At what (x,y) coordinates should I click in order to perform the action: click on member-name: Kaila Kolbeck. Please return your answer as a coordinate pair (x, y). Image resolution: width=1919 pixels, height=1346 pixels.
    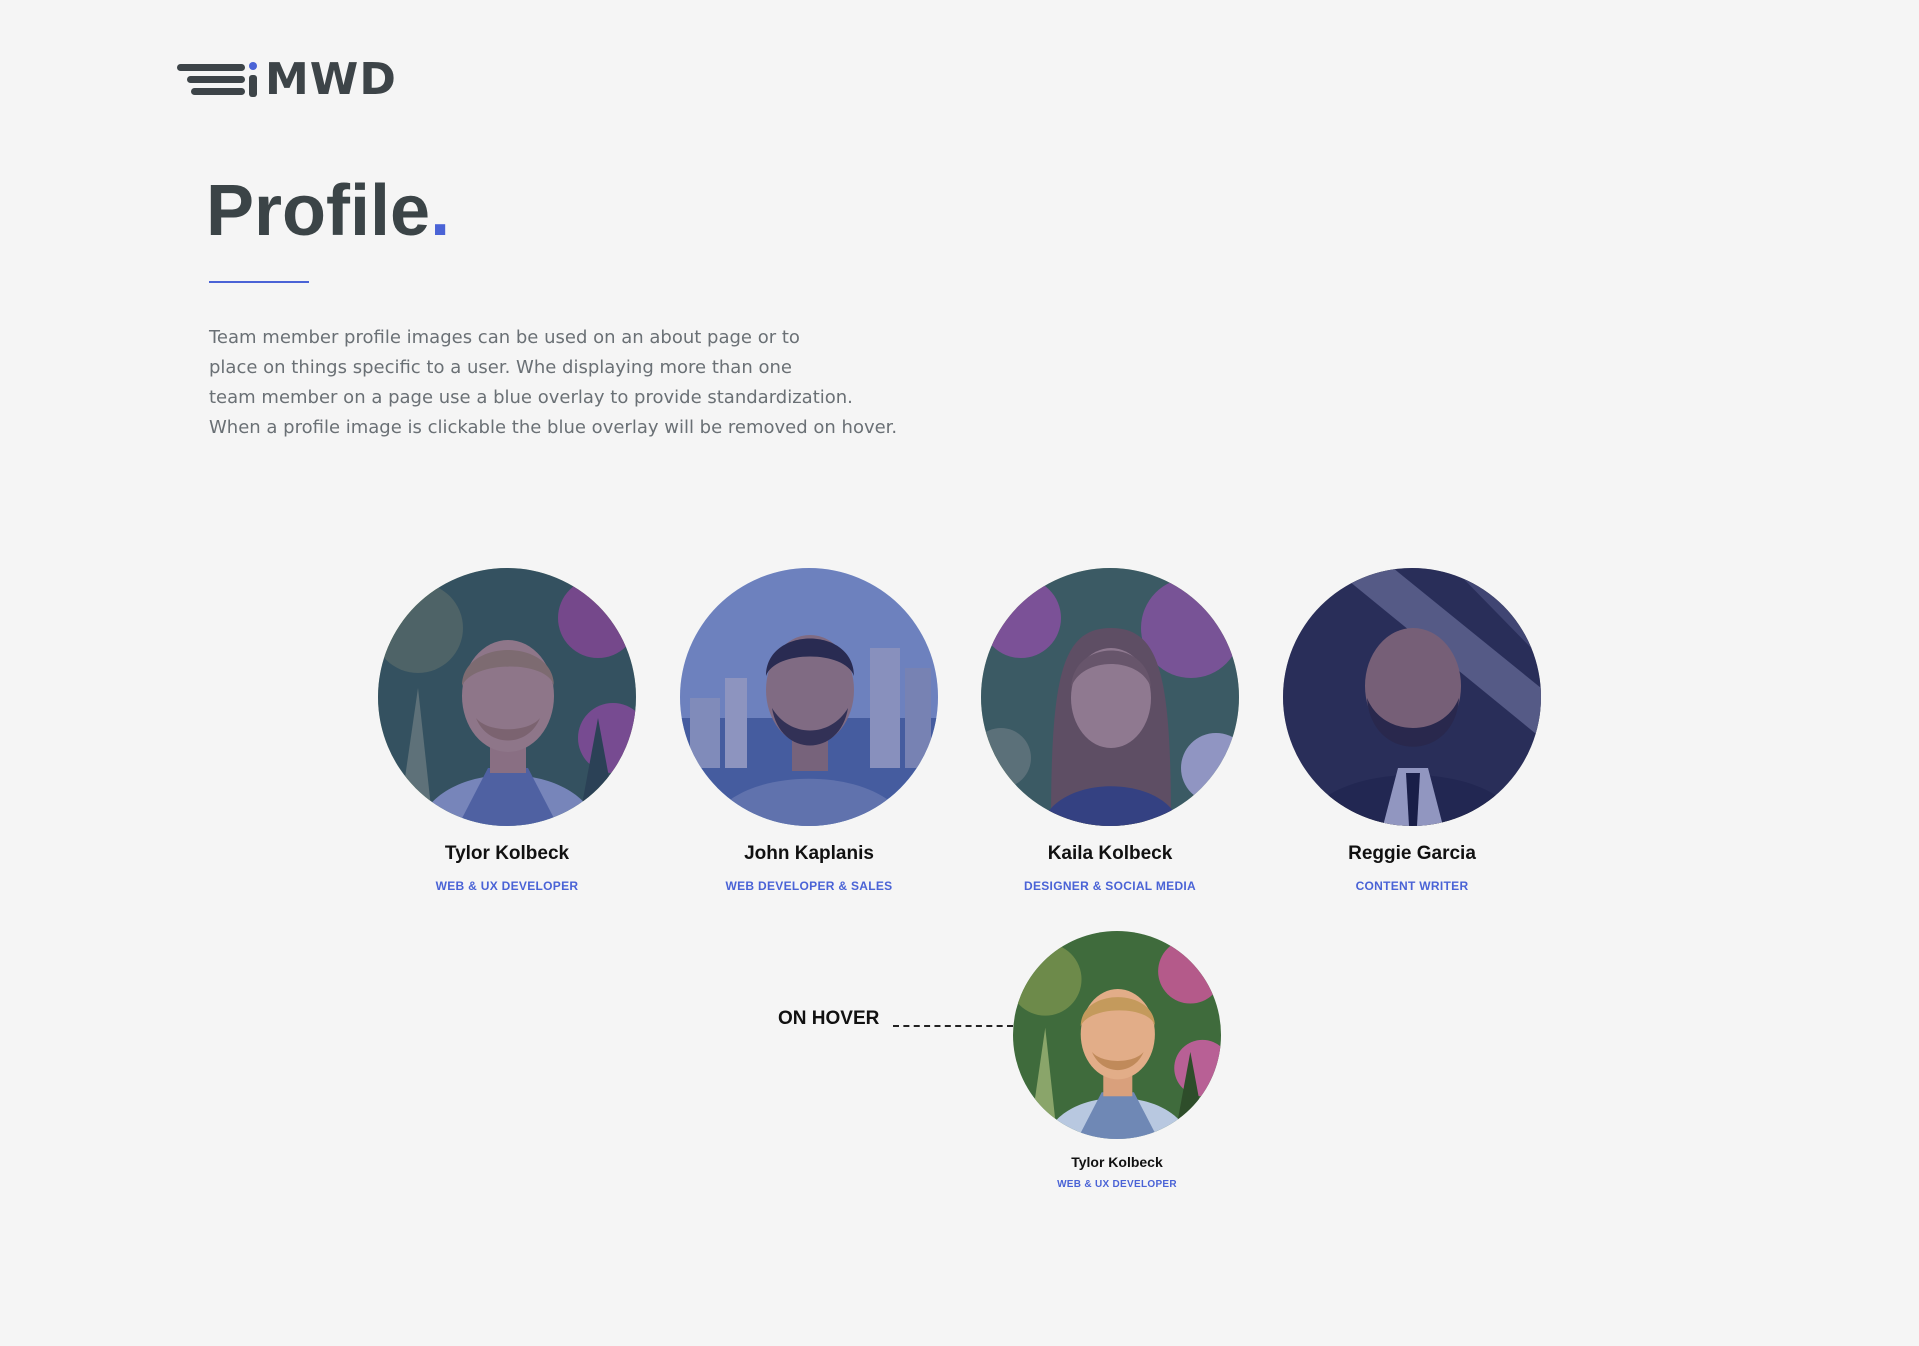
    Looking at the image, I should click on (1110, 853).